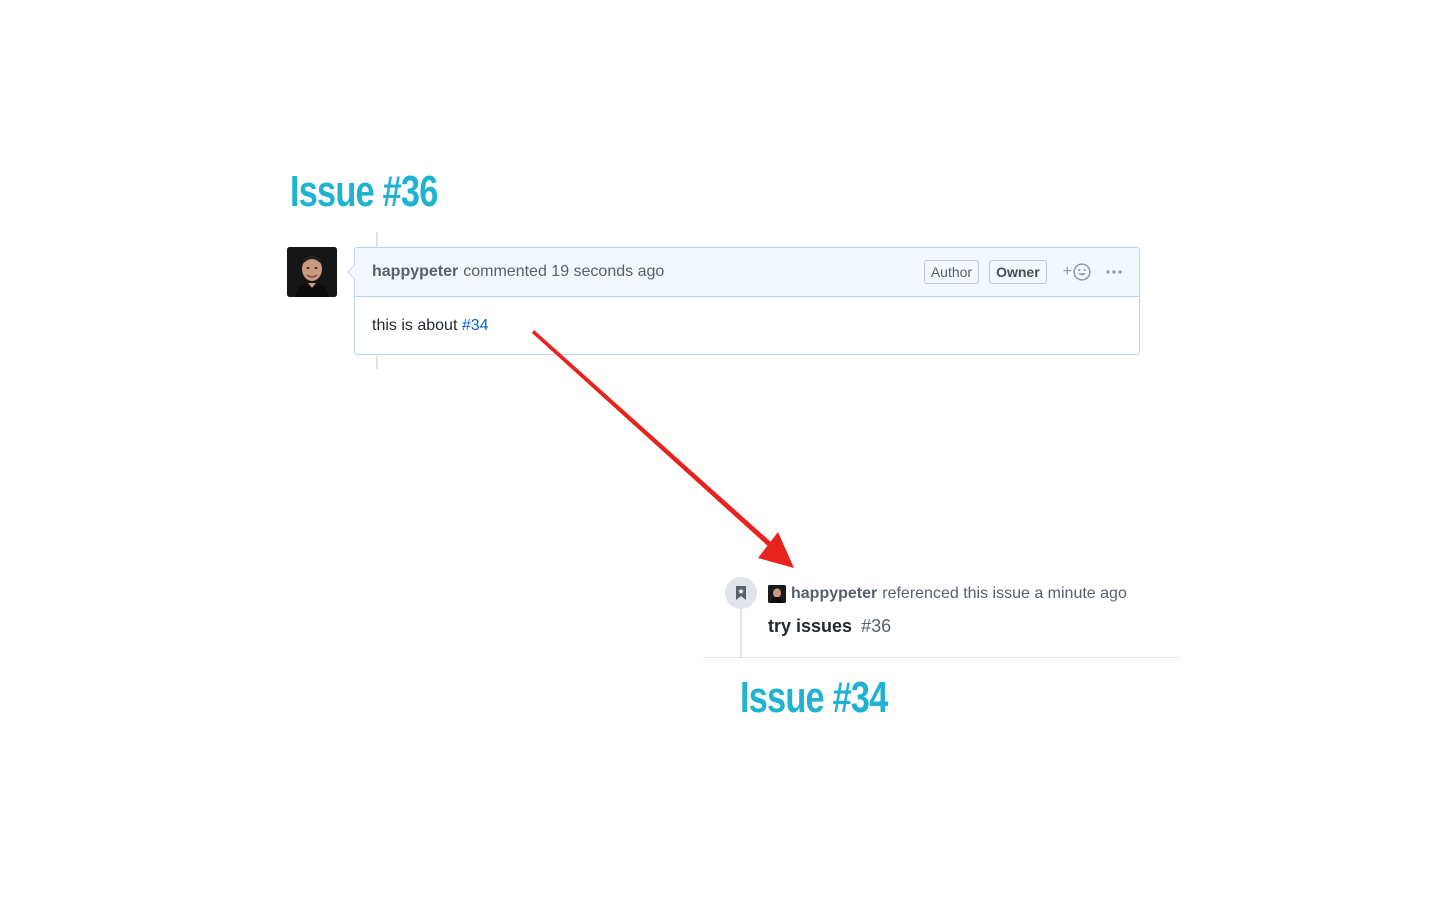 The image size is (1440, 900). I want to click on bookmark-icon, so click(741, 593).